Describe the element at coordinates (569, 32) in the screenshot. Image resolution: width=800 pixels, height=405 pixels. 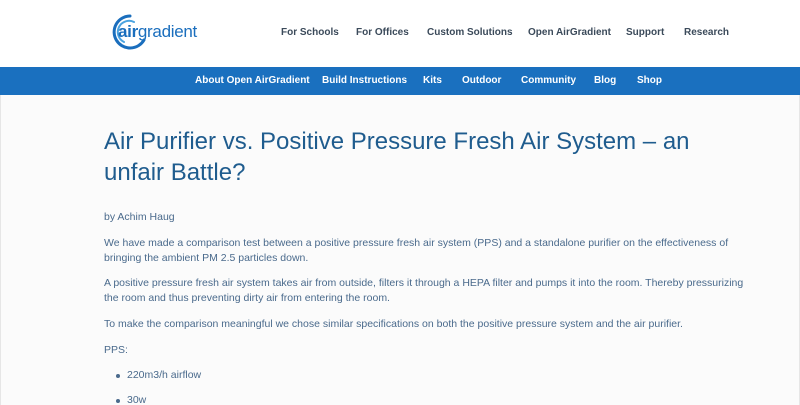
I see `nav-open-airgradient: Open AirGradient` at that location.